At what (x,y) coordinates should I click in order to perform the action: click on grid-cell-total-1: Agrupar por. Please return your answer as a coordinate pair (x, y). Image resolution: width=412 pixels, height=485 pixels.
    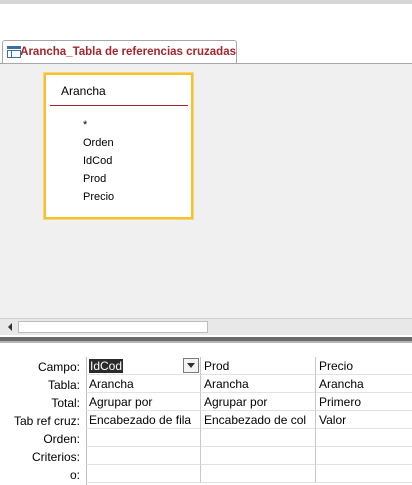
    Looking at the image, I should click on (143, 402).